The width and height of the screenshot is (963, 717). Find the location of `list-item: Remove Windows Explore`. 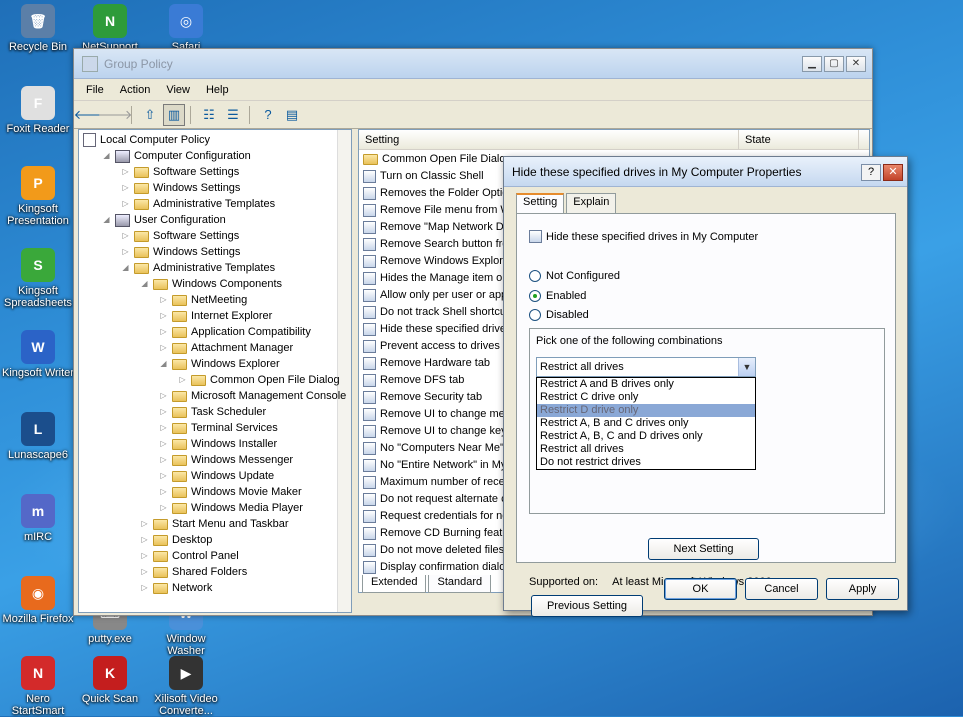

list-item: Remove Windows Explore is located at coordinates (436, 261).